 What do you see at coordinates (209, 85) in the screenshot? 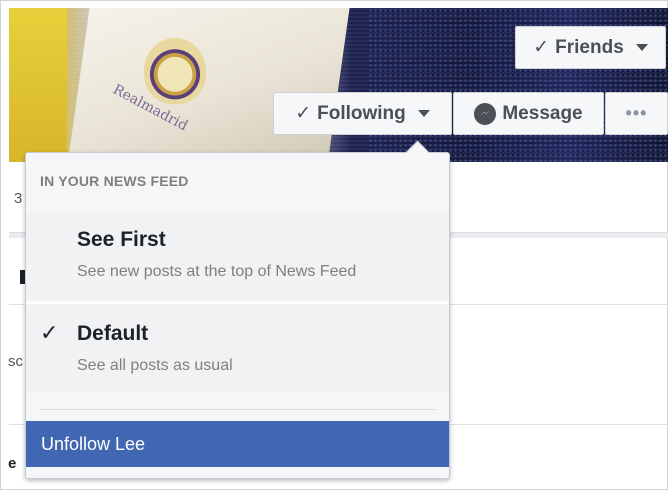
I see `cover-pennant` at bounding box center [209, 85].